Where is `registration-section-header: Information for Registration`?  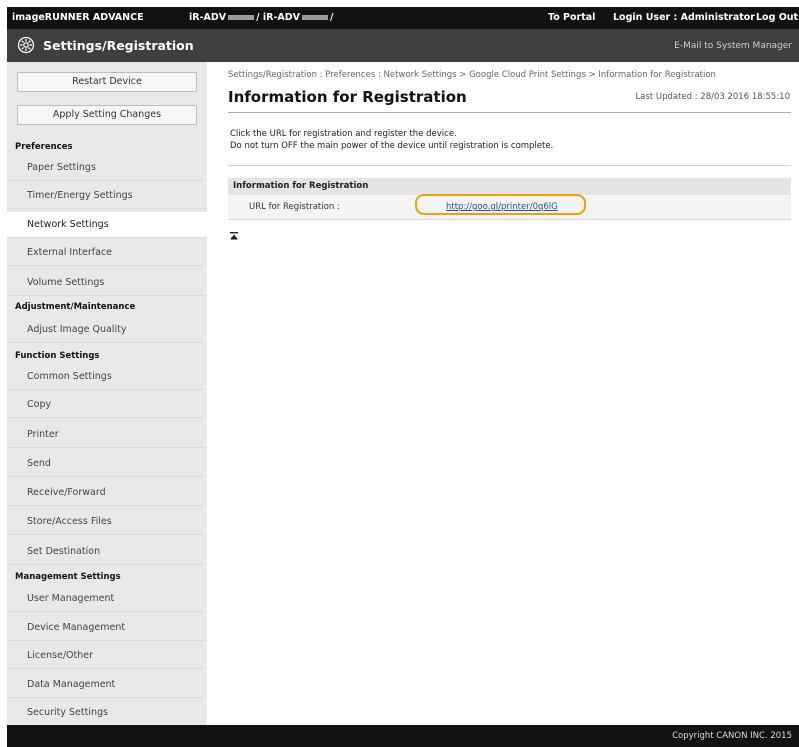
registration-section-header: Information for Registration is located at coordinates (509, 186).